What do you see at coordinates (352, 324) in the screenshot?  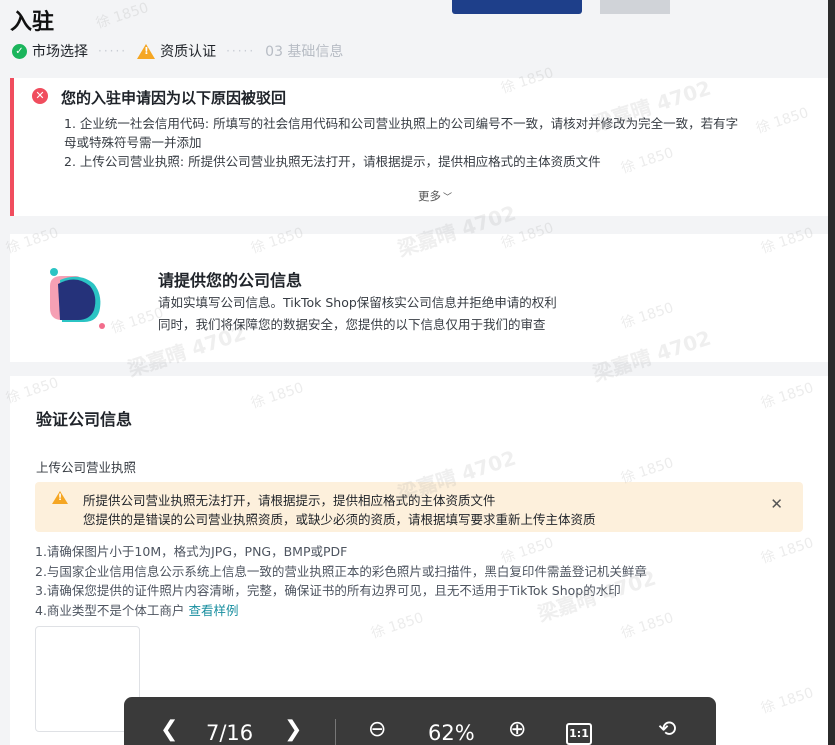 I see `company-info-text: 同时，我们将保障您的数据安全，您提供的以下信息仅用于我们的审查` at bounding box center [352, 324].